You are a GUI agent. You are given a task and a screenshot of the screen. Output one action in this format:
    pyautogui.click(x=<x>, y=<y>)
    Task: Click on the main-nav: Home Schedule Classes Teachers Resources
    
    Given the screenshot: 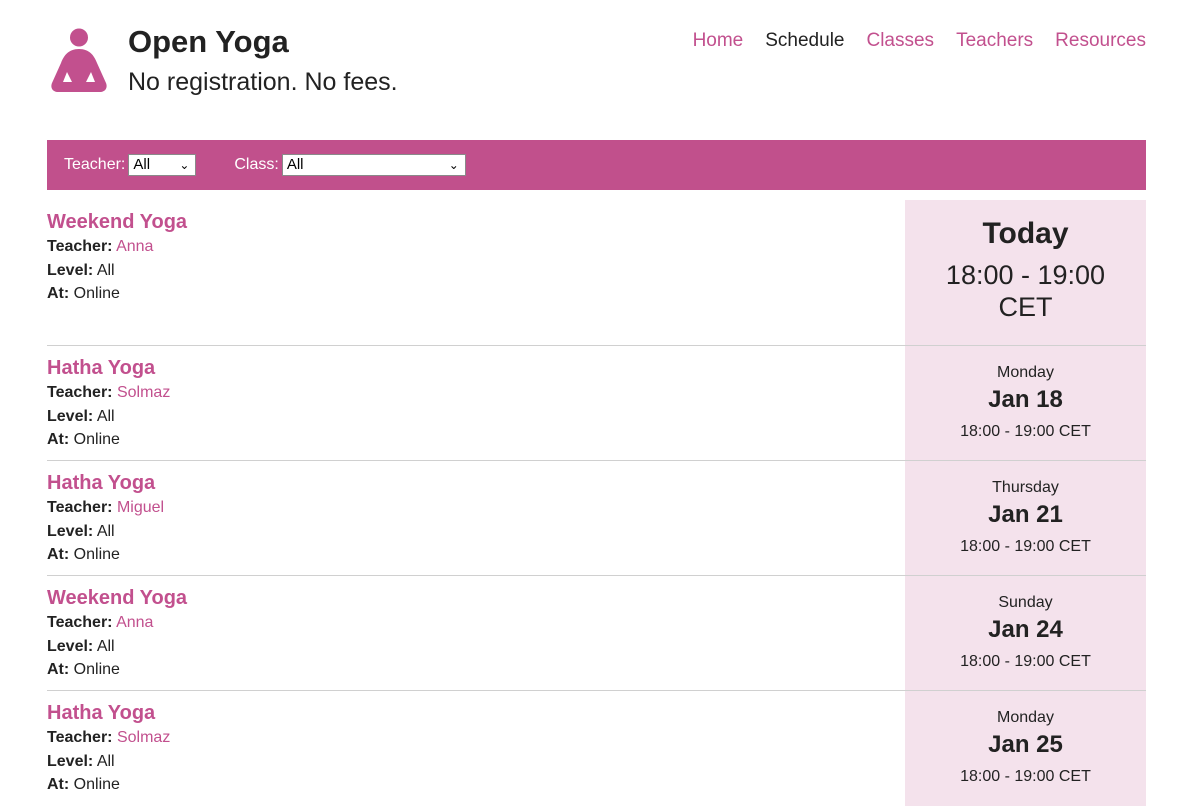 What is the action you would take?
    pyautogui.click(x=919, y=41)
    